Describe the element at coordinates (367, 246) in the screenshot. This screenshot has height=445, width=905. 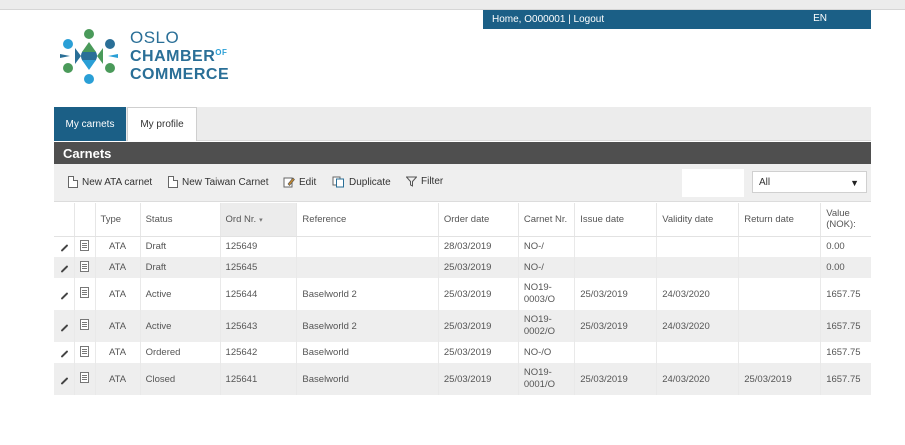
I see `cell-reference` at that location.